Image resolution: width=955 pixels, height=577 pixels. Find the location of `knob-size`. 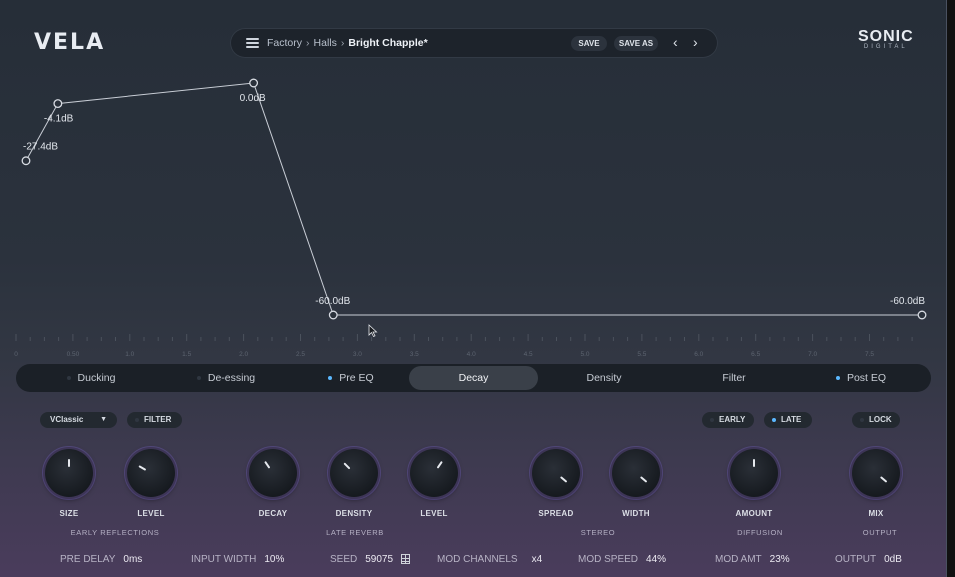

knob-size is located at coordinates (69, 473).